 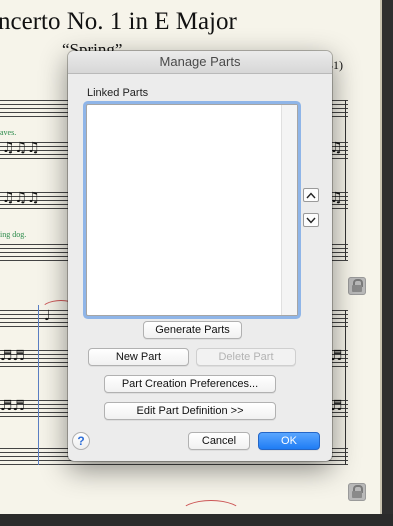 What do you see at coordinates (47, 316) in the screenshot?
I see `note-group: ♩` at bounding box center [47, 316].